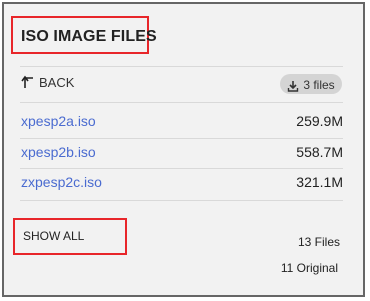 This screenshot has width=370, height=301. I want to click on files-count-badge: 3 files, so click(311, 84).